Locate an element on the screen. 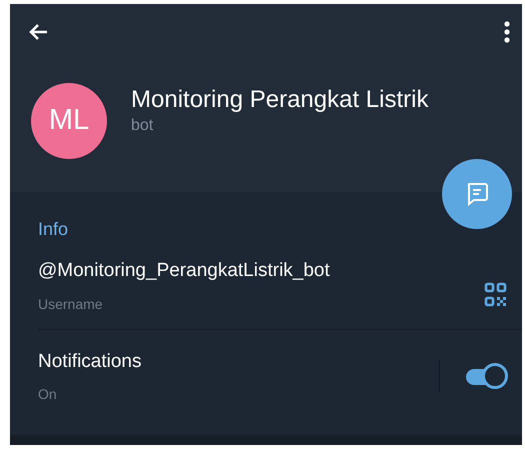  notifications-toggle is located at coordinates (487, 376).